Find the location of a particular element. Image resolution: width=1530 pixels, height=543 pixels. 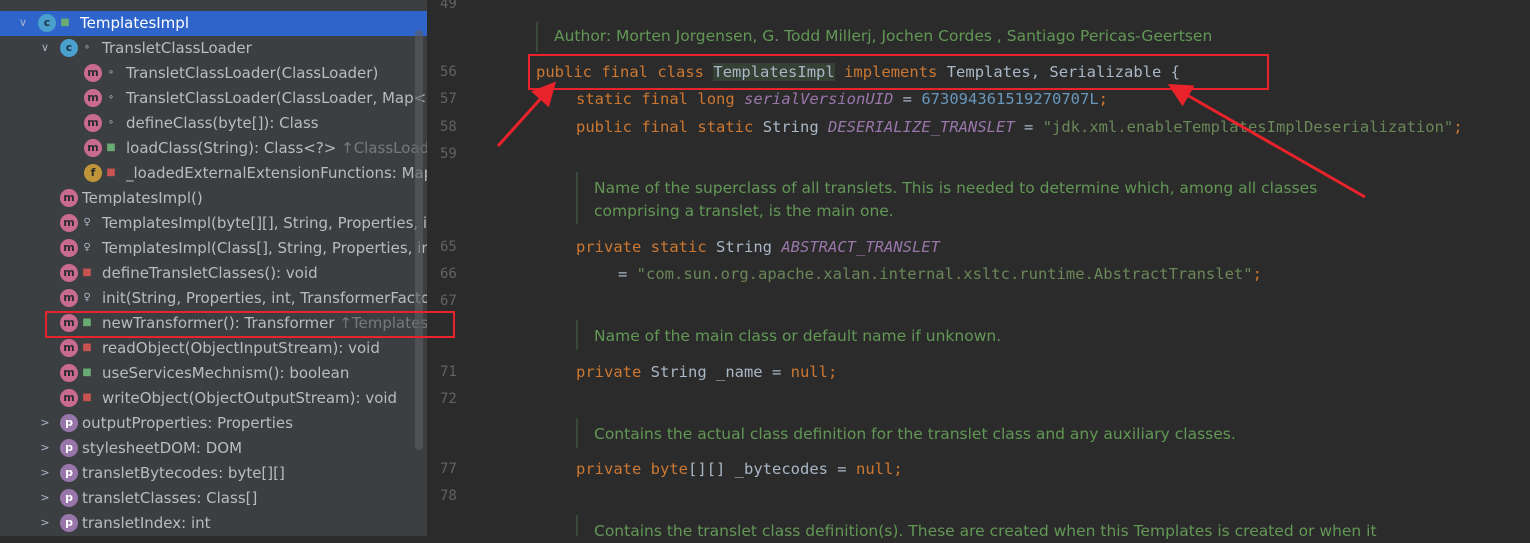

annotation-arrows is located at coordinates (931, 140).